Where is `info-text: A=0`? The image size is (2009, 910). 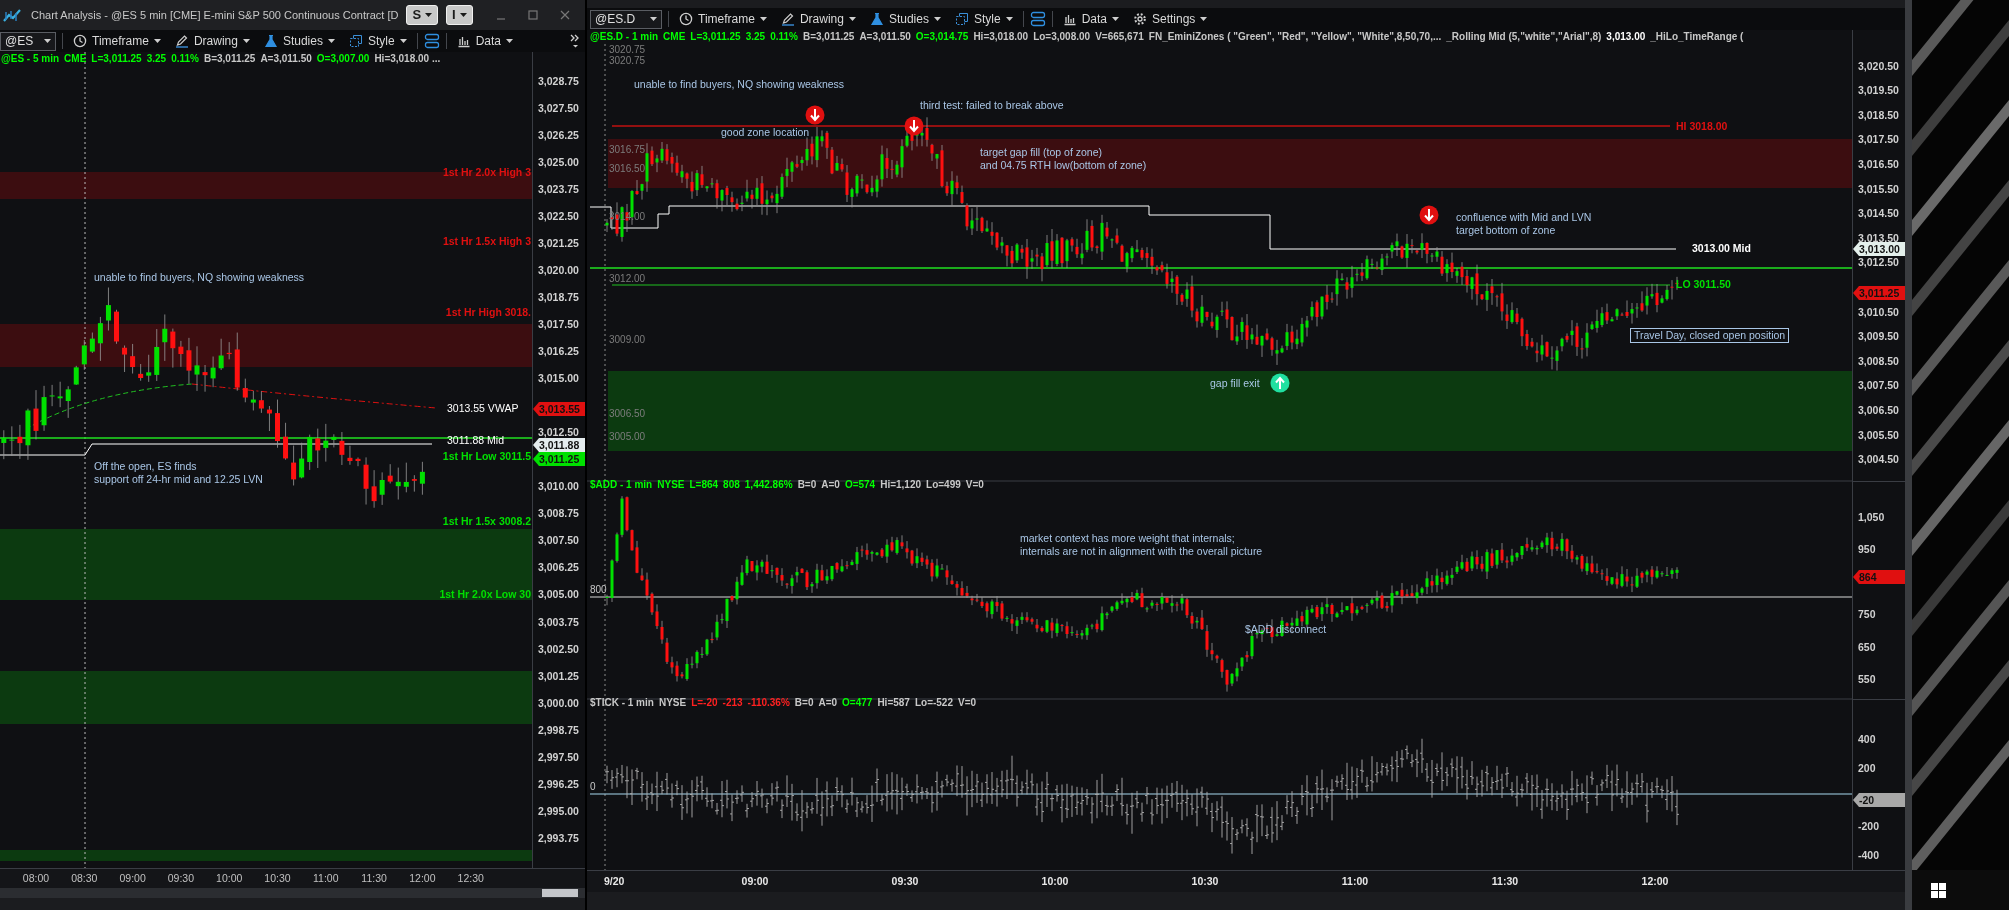
info-text: A=0 is located at coordinates (830, 485).